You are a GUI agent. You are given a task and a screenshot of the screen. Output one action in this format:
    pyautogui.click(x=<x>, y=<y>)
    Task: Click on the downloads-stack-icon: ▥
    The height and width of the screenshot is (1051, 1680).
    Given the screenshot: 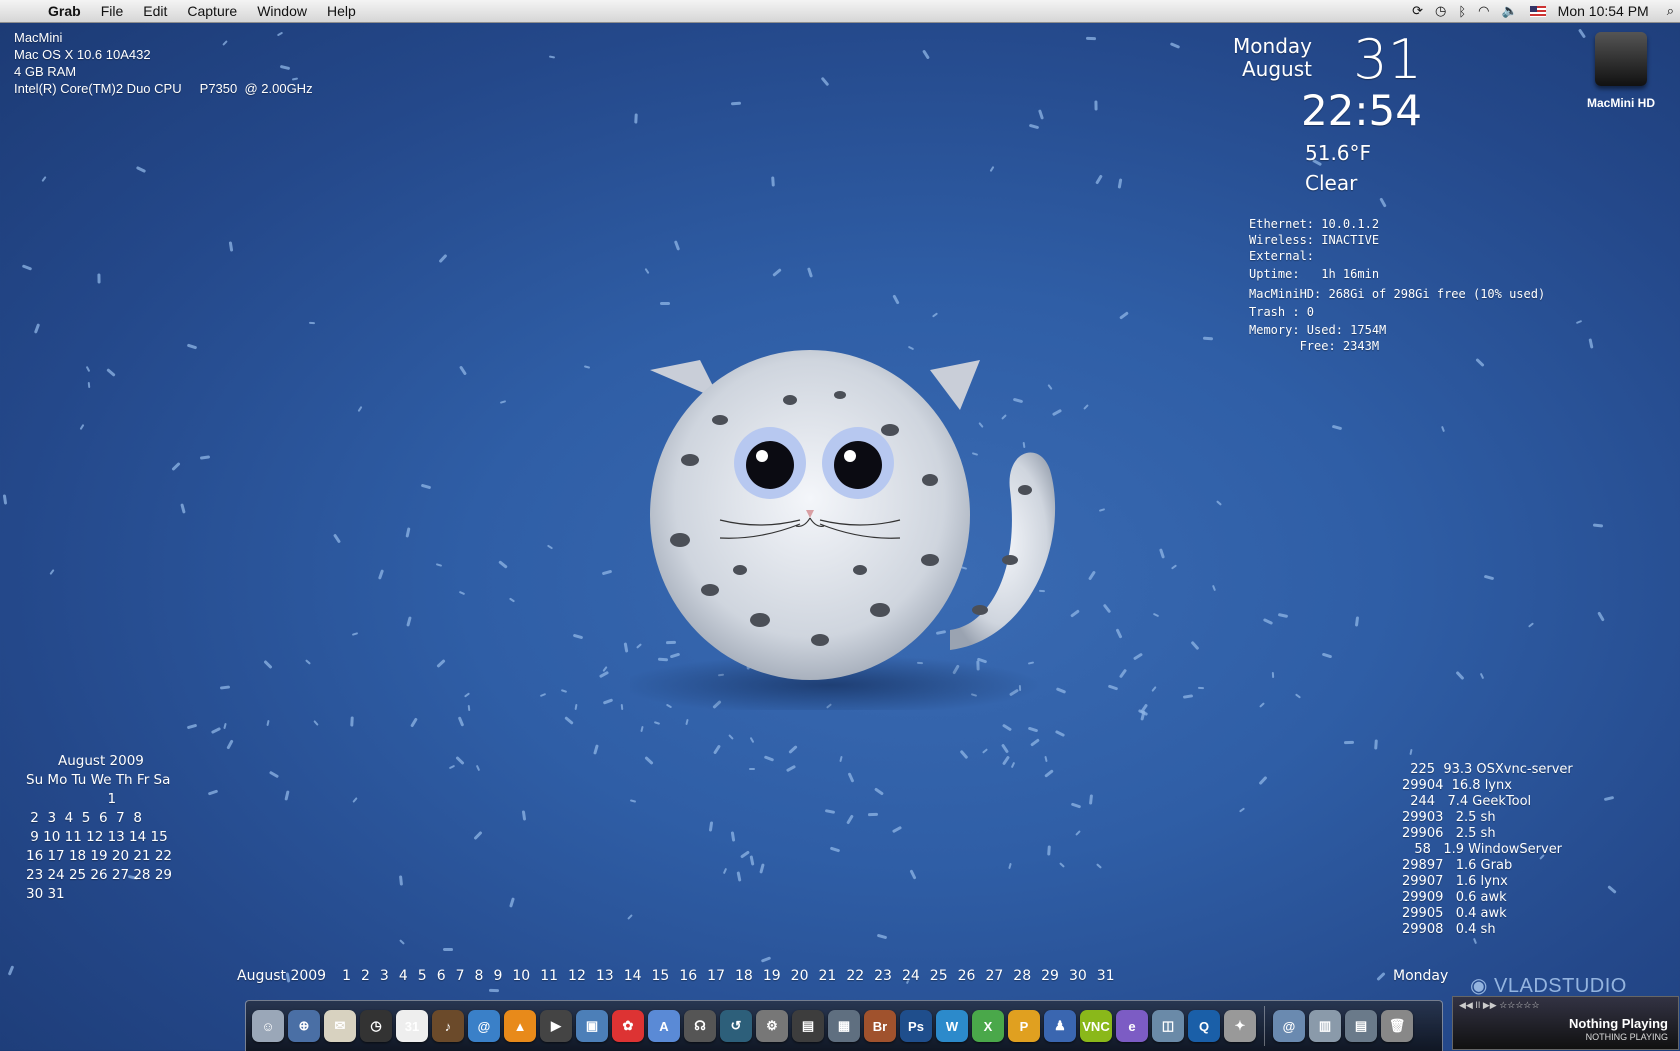 What is the action you would take?
    pyautogui.click(x=1325, y=1026)
    